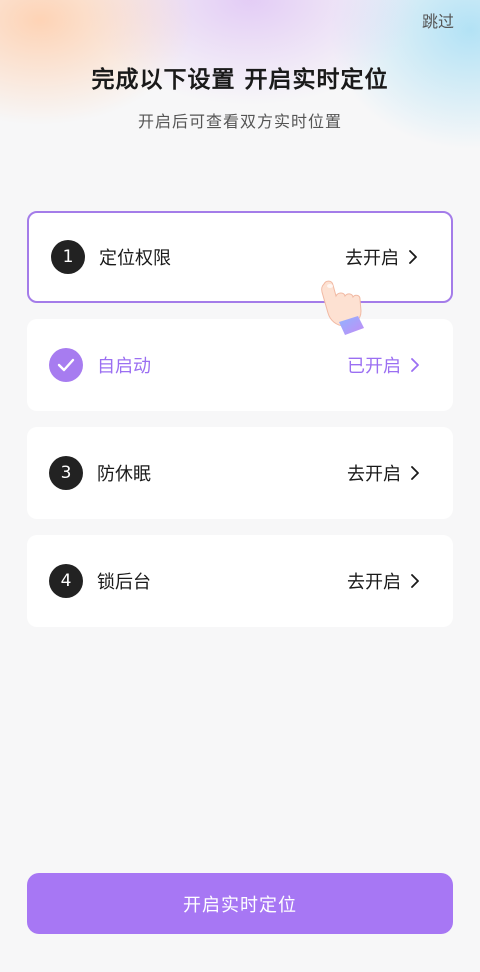  I want to click on page-title: 完成以下设置 开启实时定位, so click(240, 80).